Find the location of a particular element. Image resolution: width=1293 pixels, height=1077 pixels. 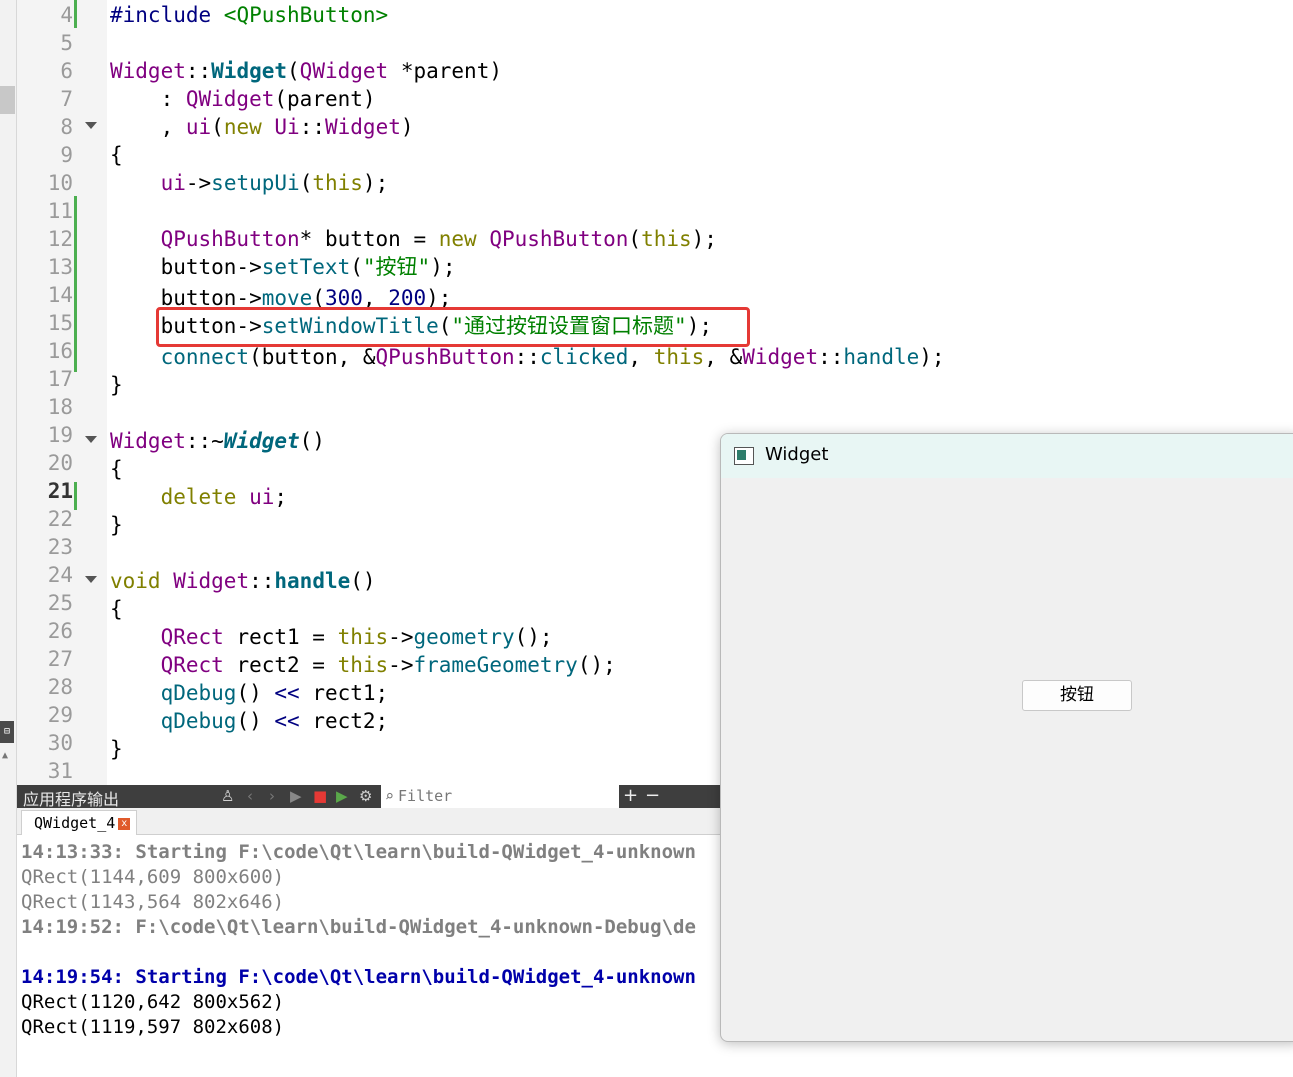

line-number: 13 is located at coordinates (60, 267).